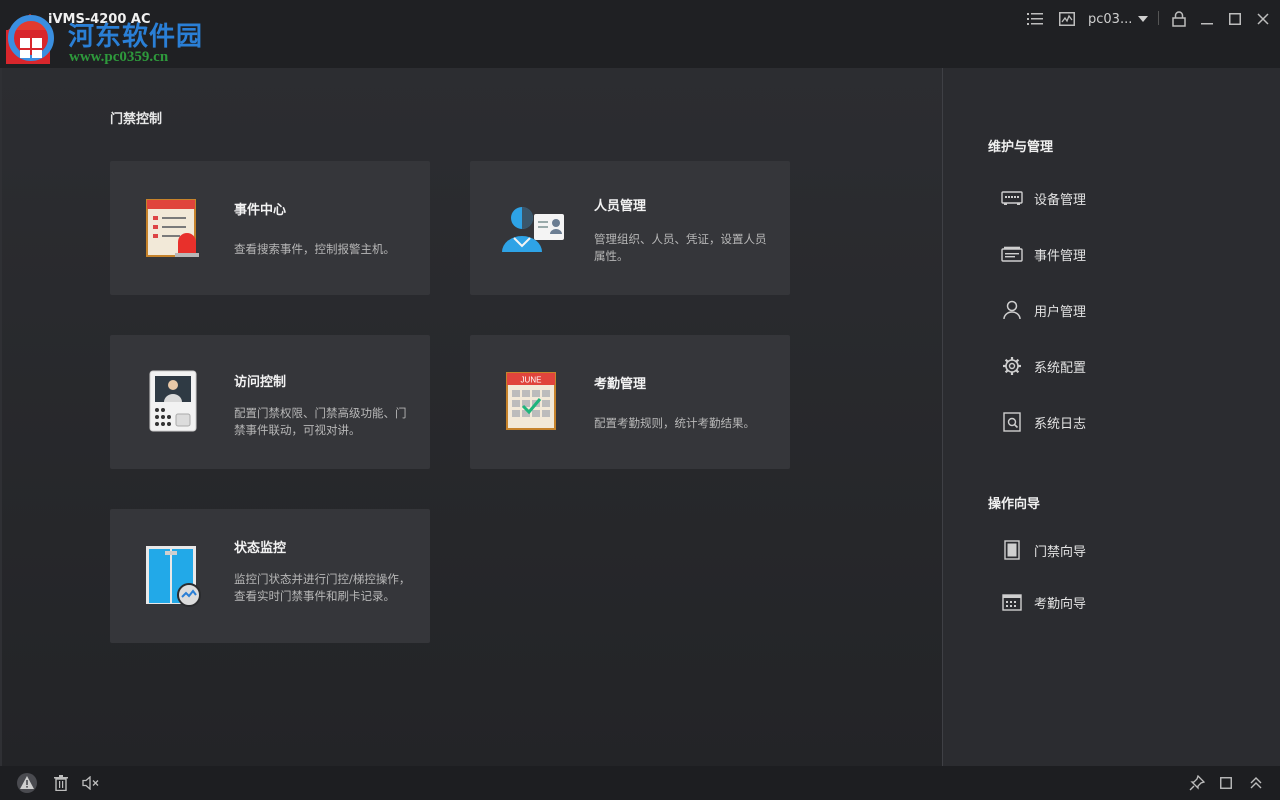 The image size is (1280, 800). I want to click on sidebar-item-door-guide: 门禁向导, so click(1043, 550).